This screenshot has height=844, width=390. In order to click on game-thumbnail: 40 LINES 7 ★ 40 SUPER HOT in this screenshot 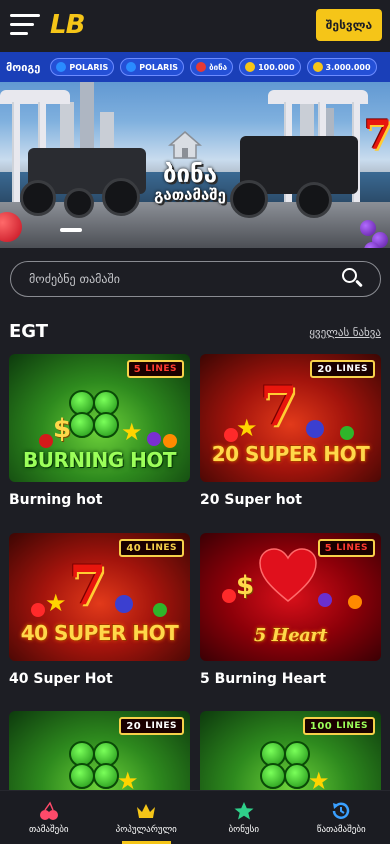, I will do `click(99, 597)`.